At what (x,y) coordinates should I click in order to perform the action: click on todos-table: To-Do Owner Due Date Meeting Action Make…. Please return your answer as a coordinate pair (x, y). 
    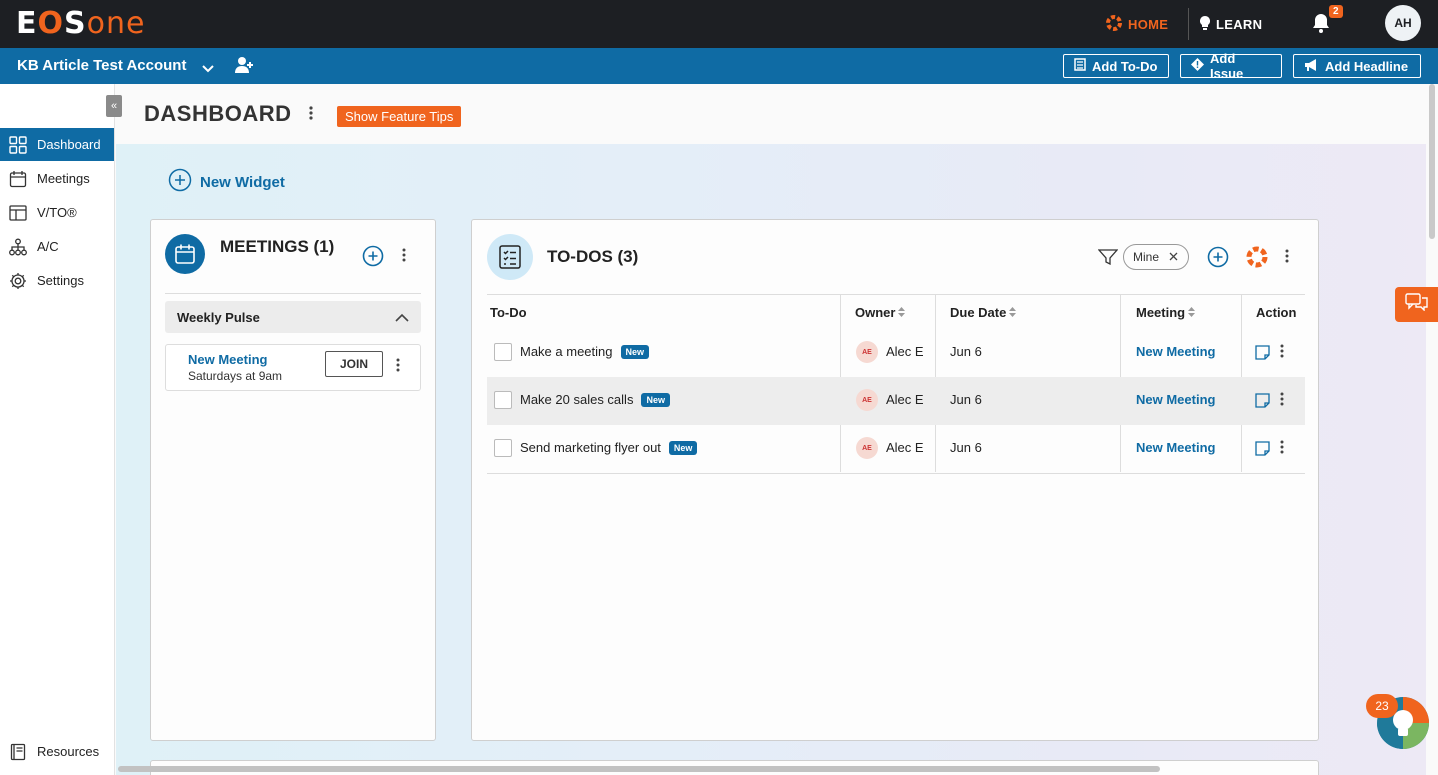
    Looking at the image, I should click on (896, 384).